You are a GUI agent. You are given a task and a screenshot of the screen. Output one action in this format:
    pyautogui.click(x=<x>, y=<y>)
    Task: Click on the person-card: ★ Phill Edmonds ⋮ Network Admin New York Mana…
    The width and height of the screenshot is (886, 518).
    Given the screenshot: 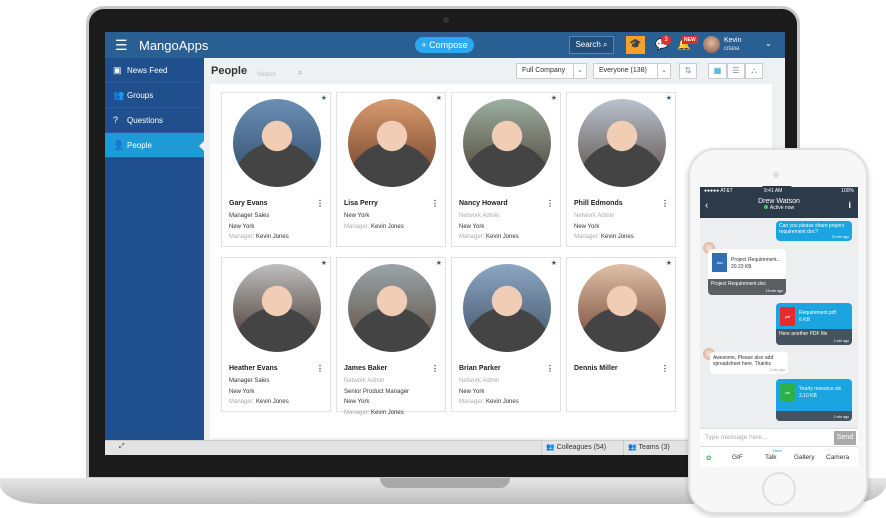 What is the action you would take?
    pyautogui.click(x=621, y=169)
    